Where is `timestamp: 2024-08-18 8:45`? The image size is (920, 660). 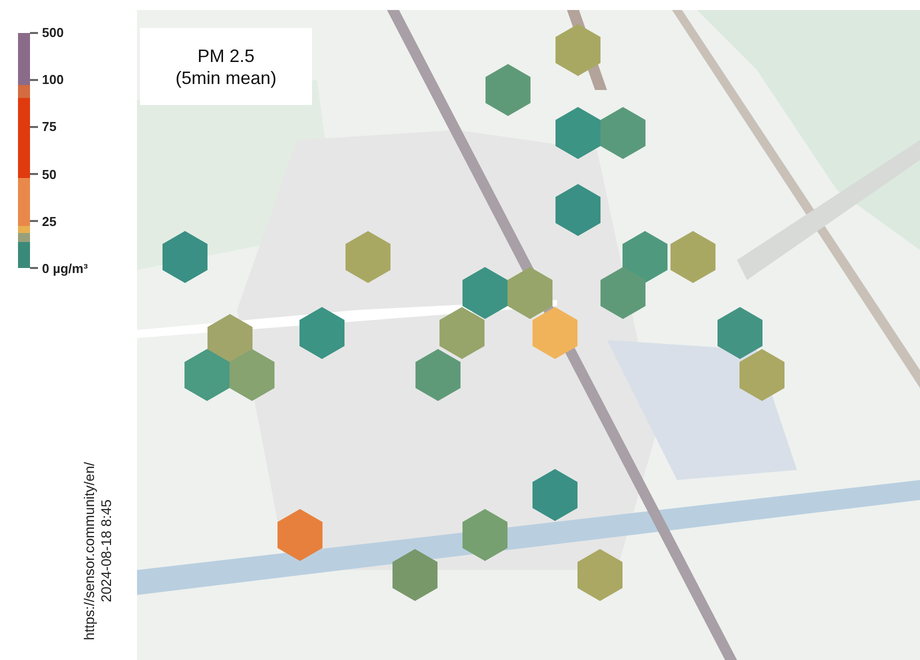
timestamp: 2024-08-18 8:45 is located at coordinates (106, 551).